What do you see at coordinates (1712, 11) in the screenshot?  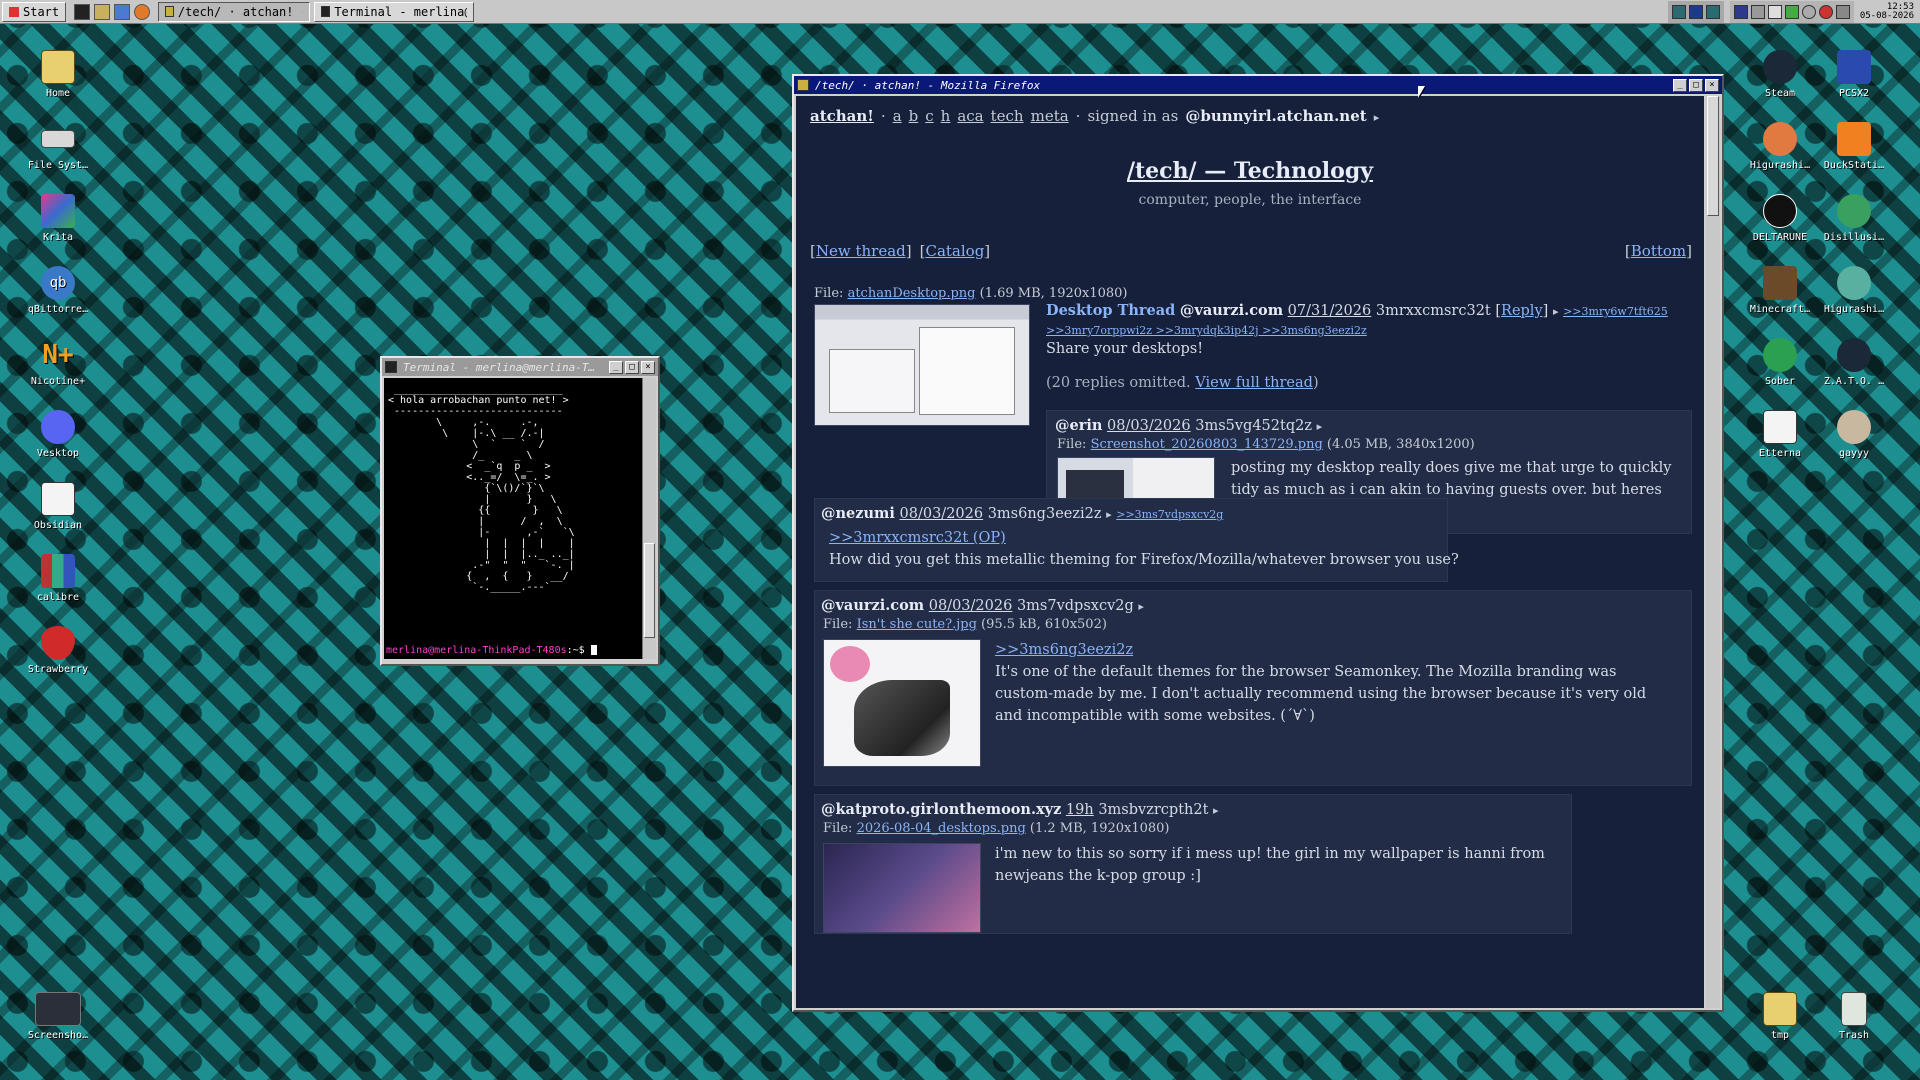 I see `workspace-3-icon` at bounding box center [1712, 11].